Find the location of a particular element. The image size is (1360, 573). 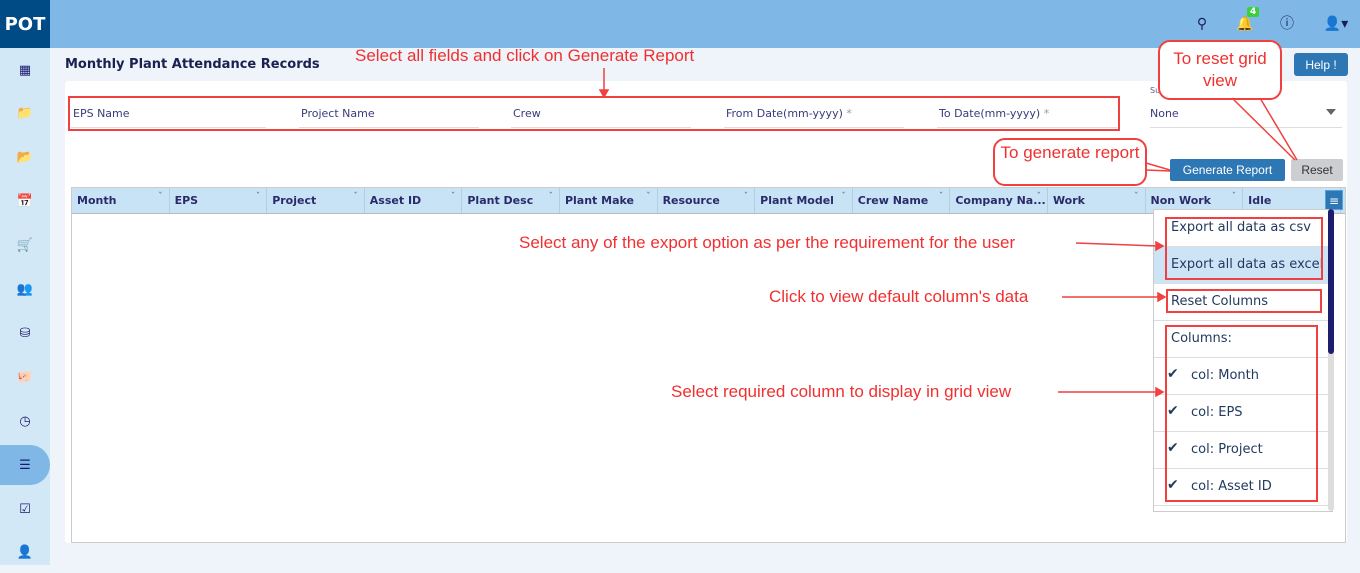

caret-down-icon is located at coordinates (1331, 112).